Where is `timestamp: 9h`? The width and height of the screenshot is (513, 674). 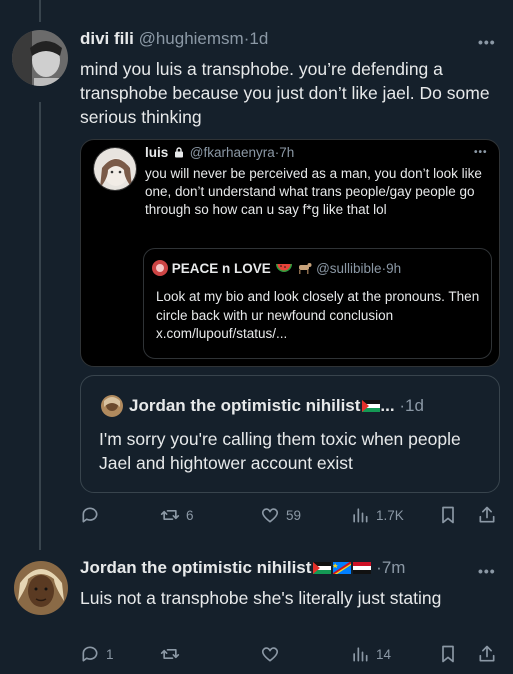 timestamp: 9h is located at coordinates (394, 268).